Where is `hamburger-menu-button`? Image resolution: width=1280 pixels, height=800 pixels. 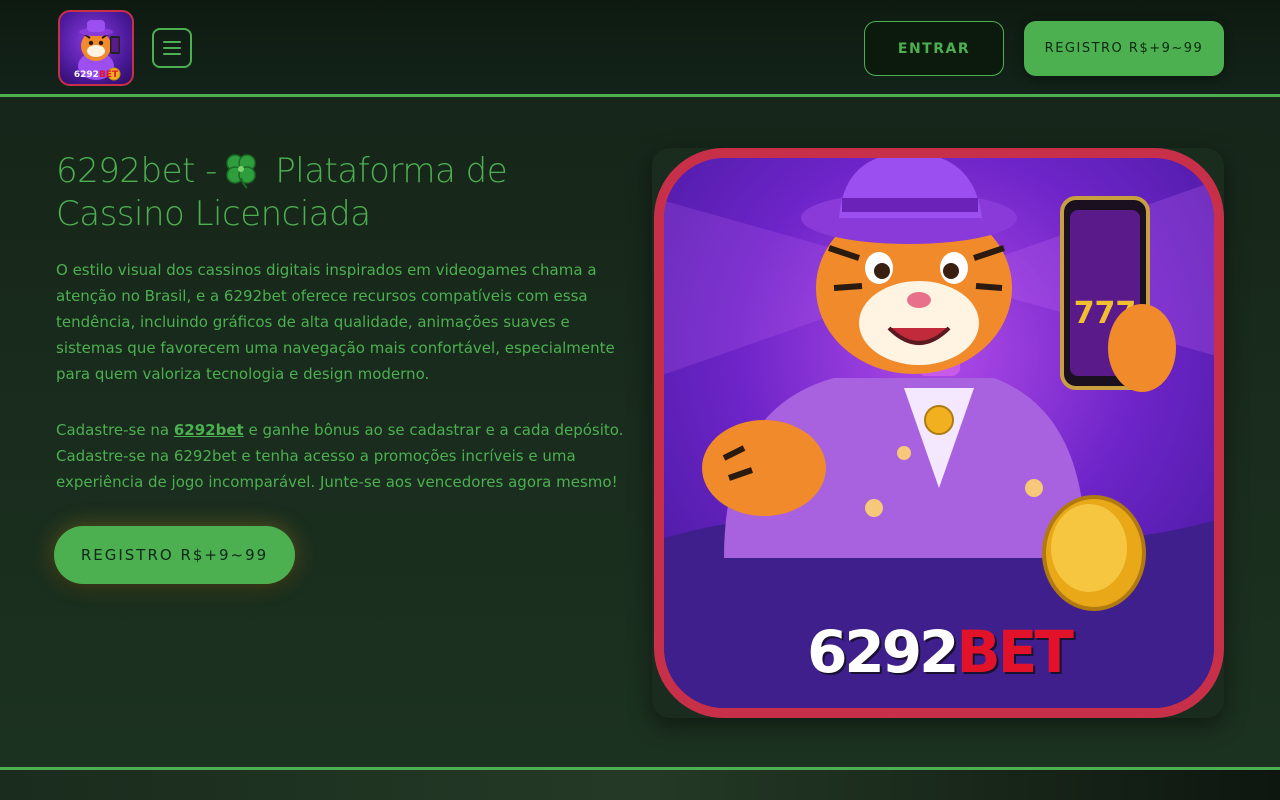 hamburger-menu-button is located at coordinates (172, 48).